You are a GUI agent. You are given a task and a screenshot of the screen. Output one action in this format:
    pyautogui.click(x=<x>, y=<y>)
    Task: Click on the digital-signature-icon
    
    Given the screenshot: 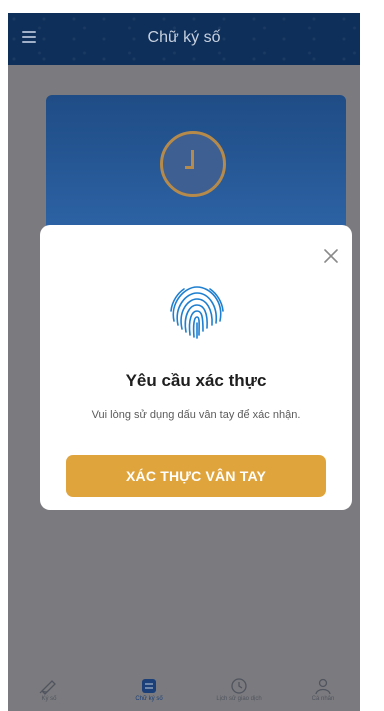 What is the action you would take?
    pyautogui.click(x=149, y=686)
    